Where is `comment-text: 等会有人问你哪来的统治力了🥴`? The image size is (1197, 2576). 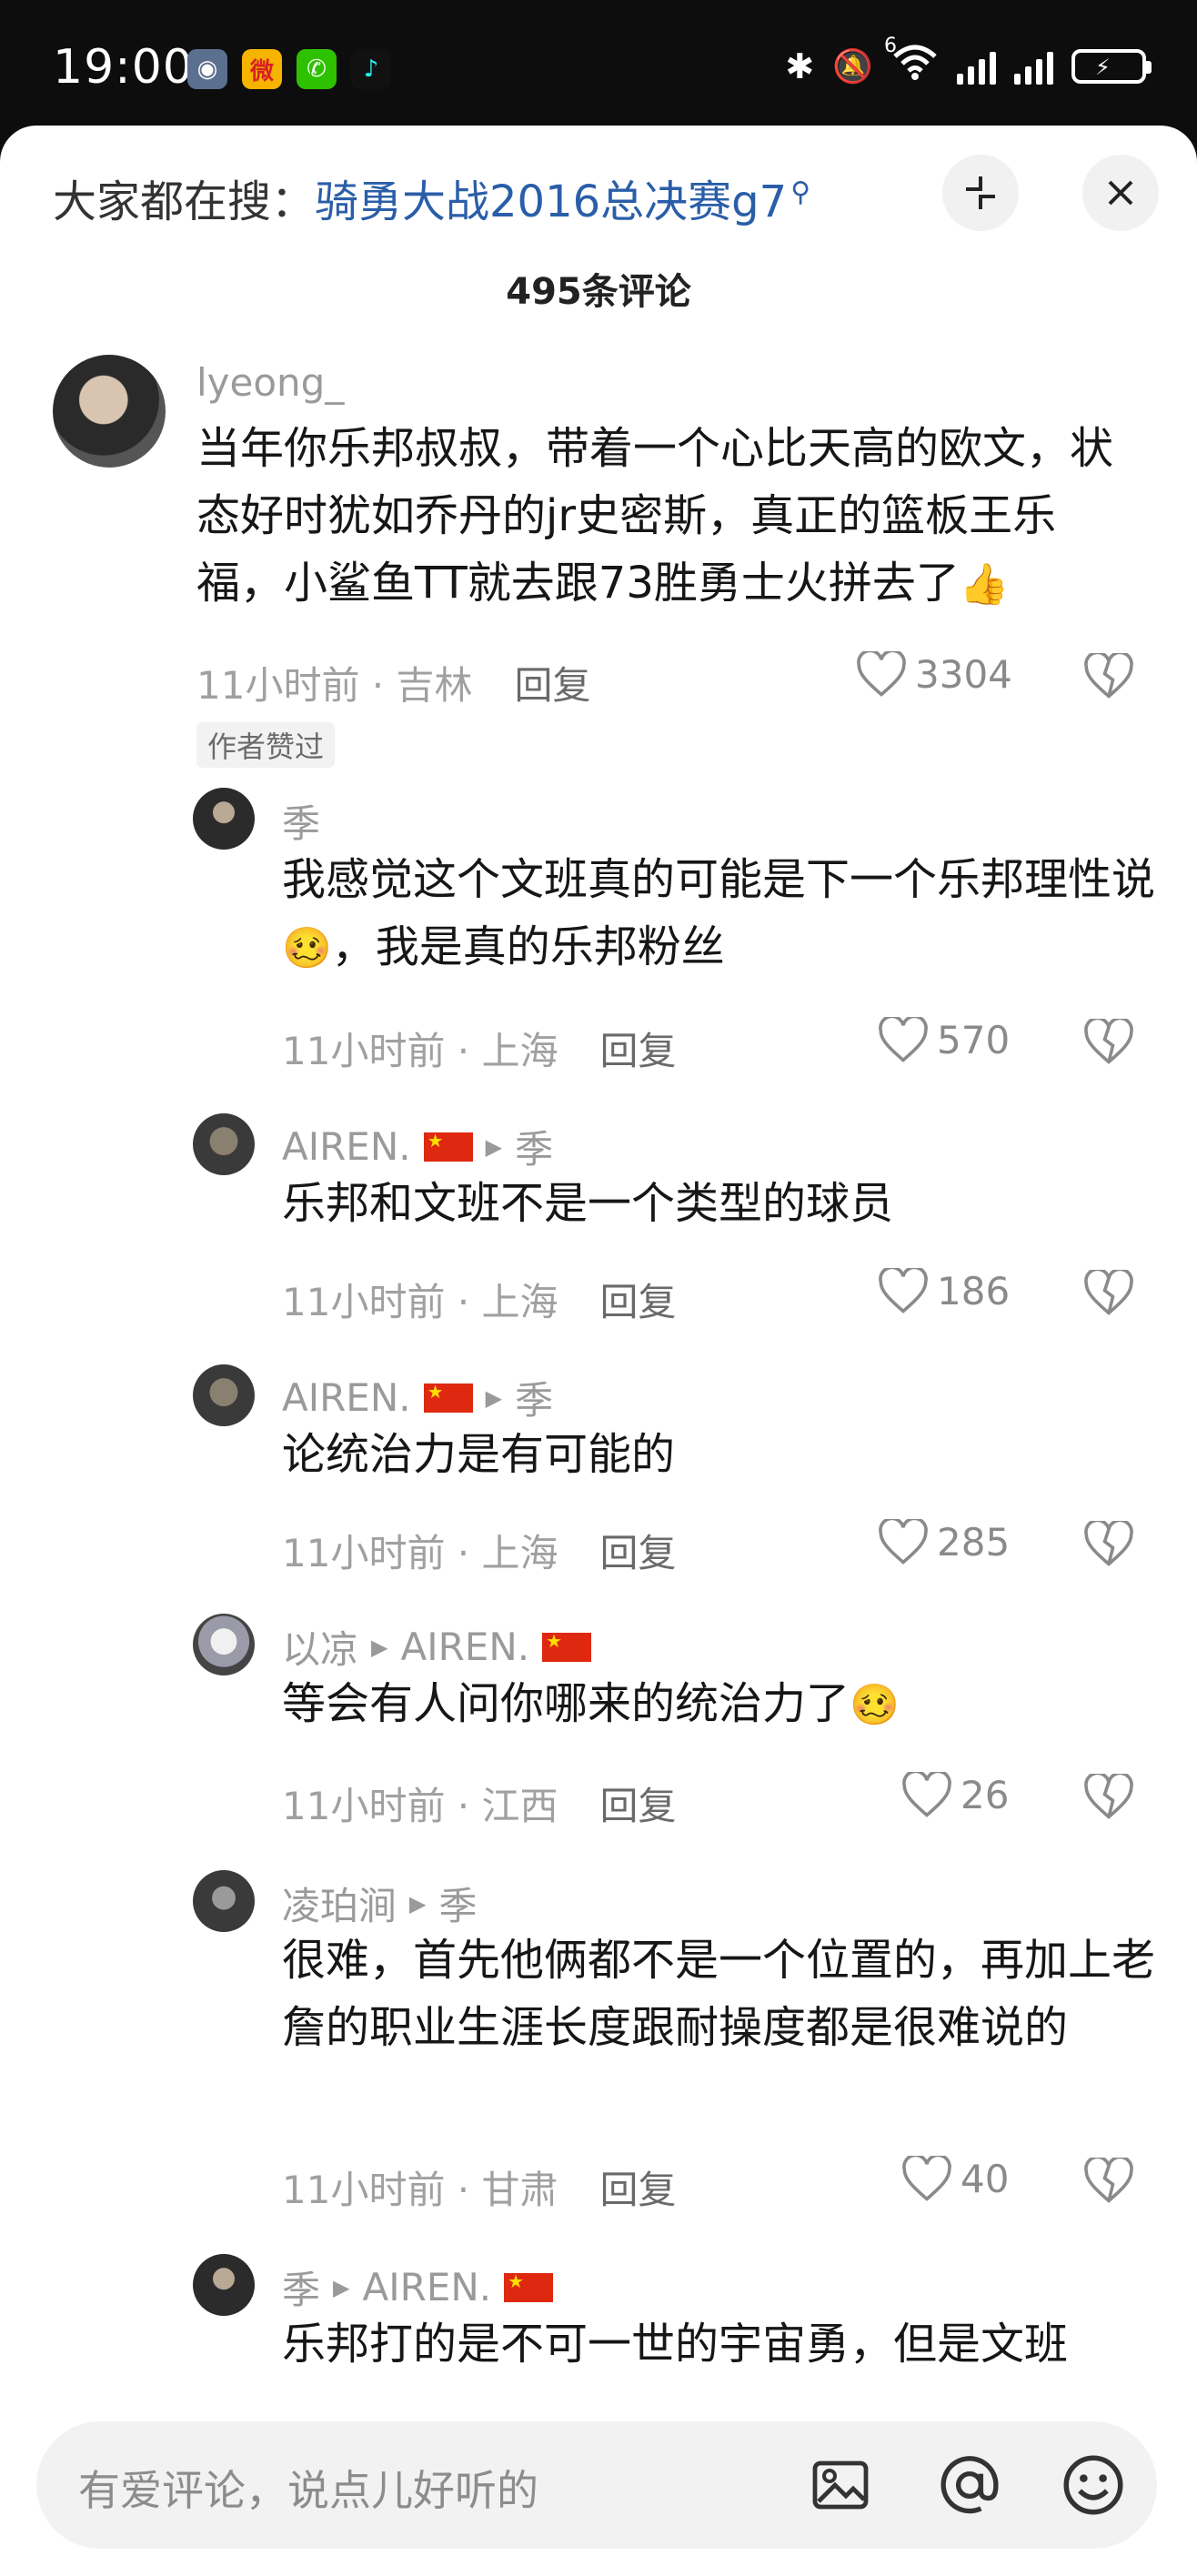 comment-text: 等会有人问你哪来的统治力了🥴 is located at coordinates (591, 1703).